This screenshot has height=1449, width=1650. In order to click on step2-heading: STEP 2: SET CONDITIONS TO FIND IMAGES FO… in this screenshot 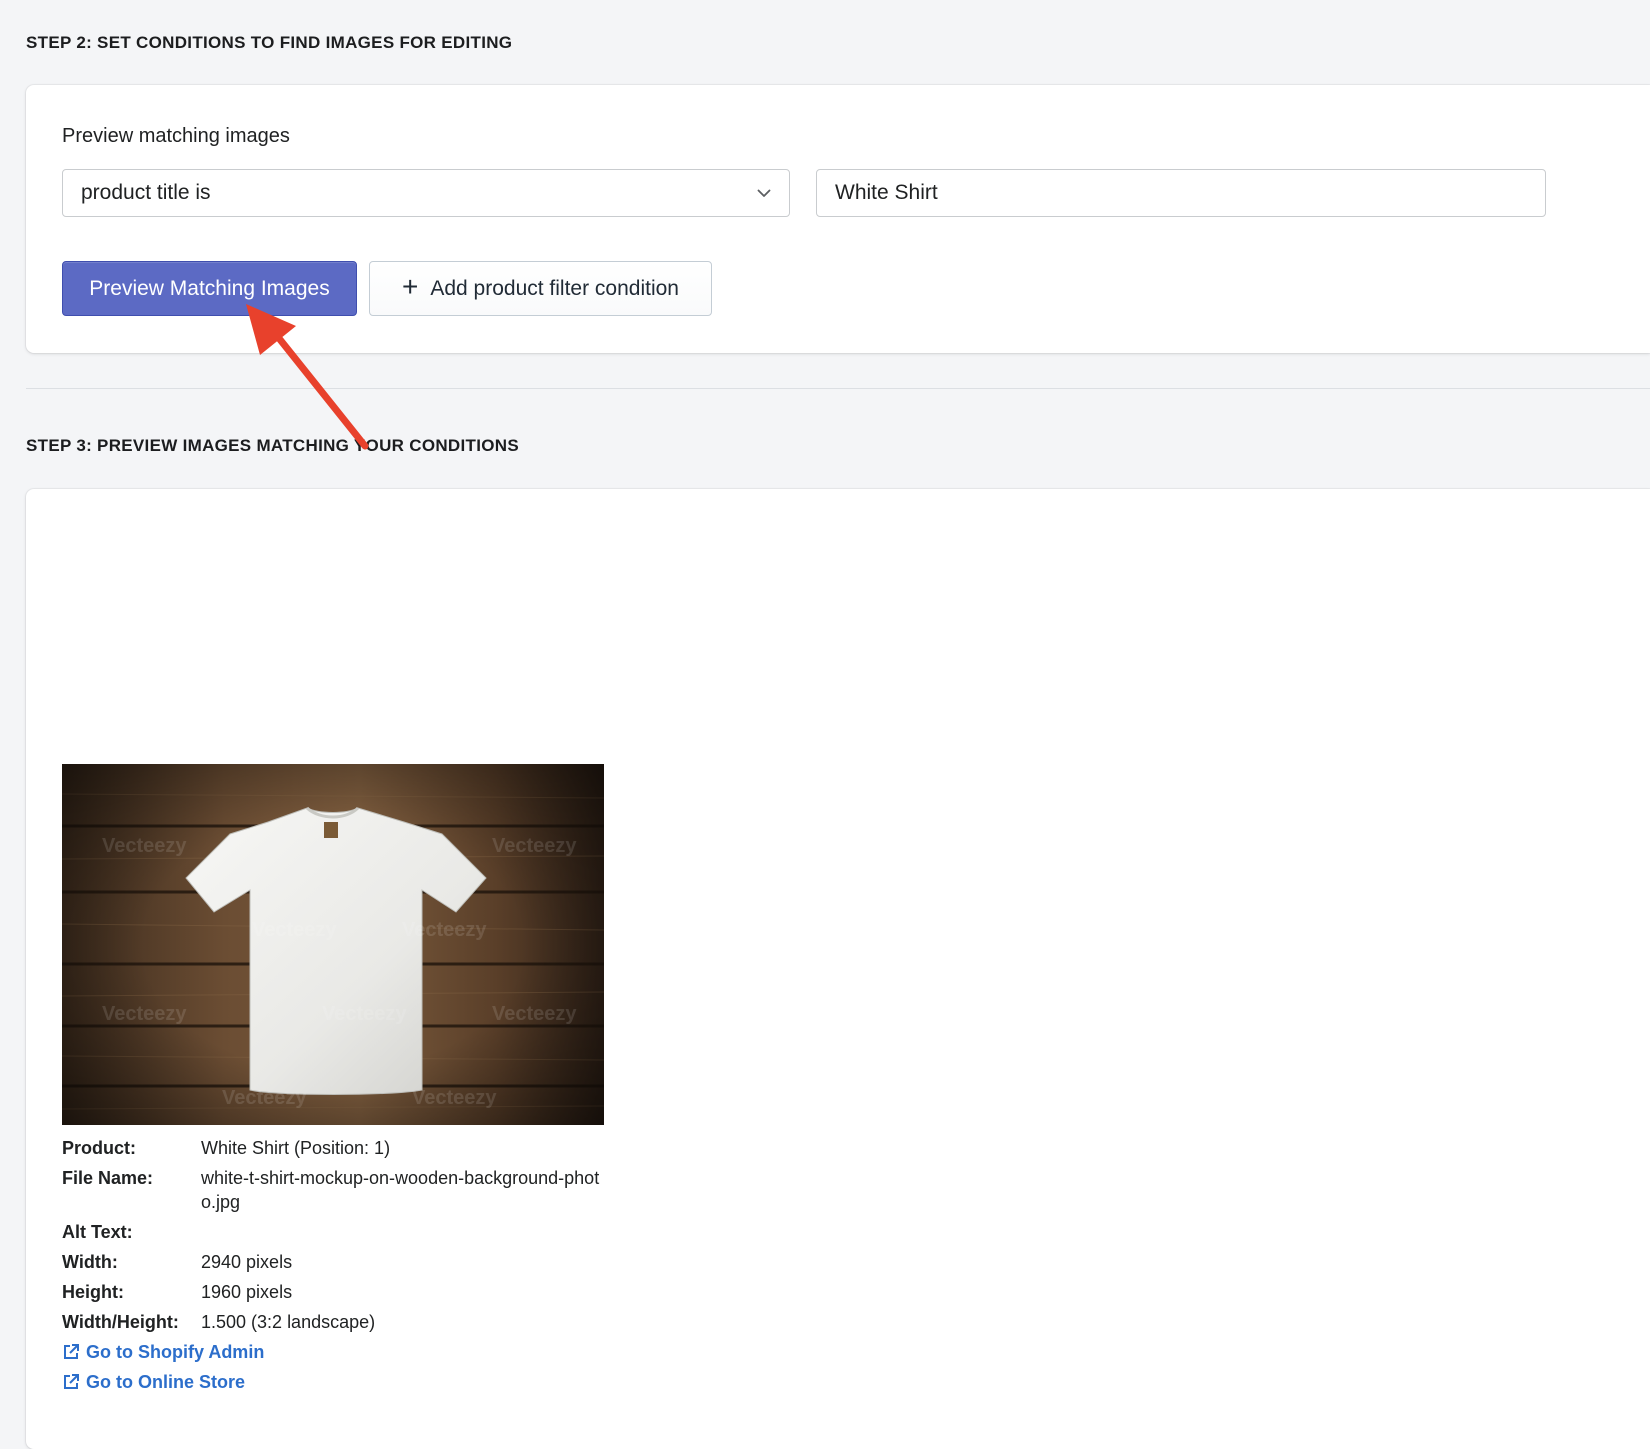, I will do `click(269, 42)`.